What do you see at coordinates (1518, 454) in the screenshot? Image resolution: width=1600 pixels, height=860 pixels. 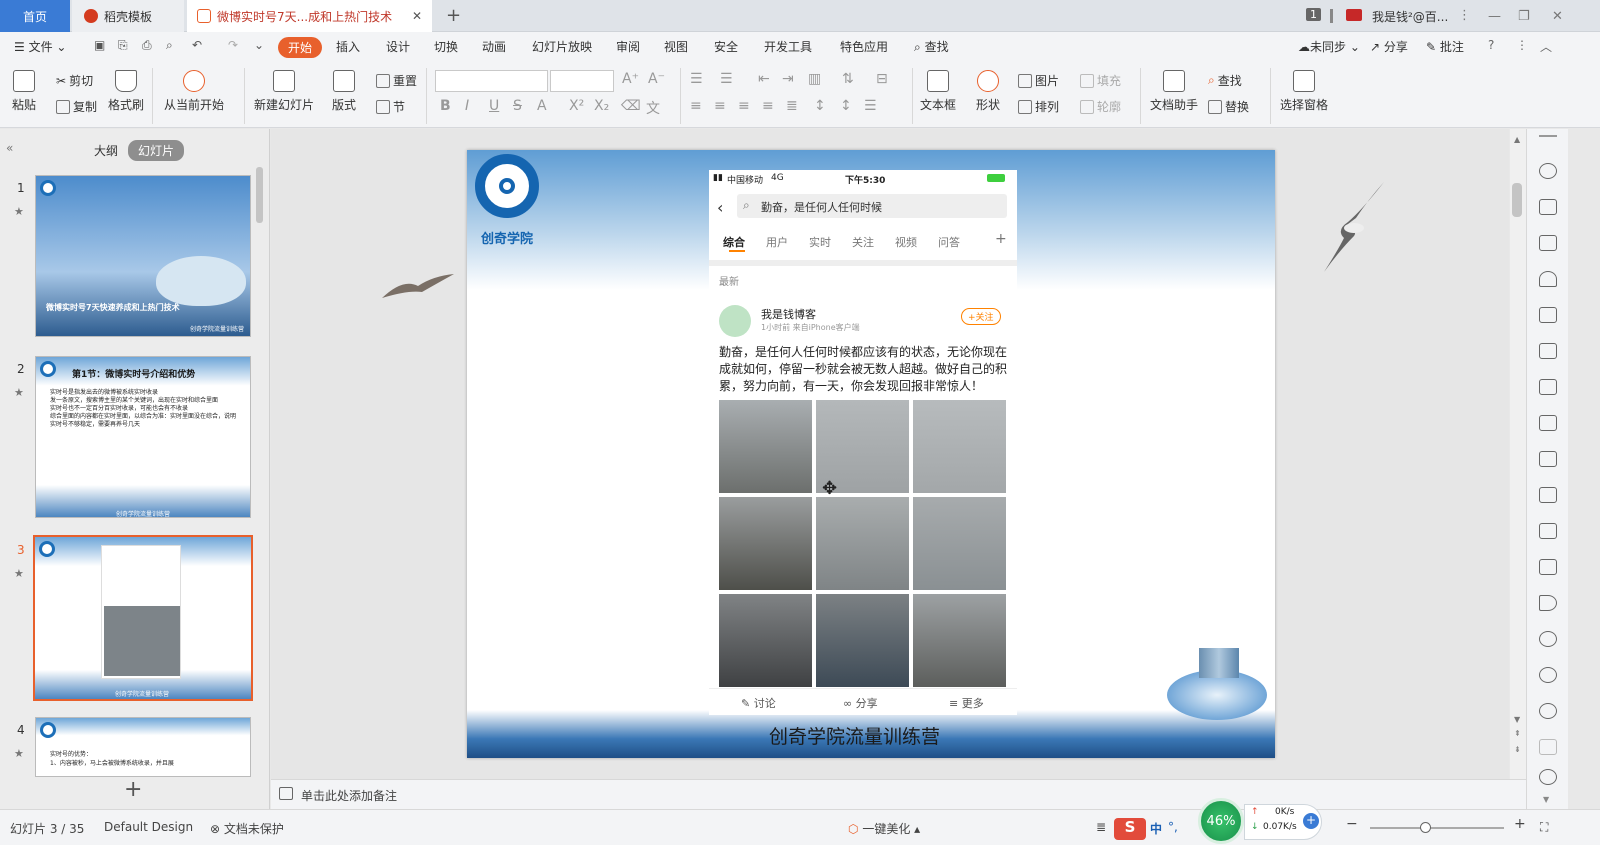 I see `canvas-scrollbar: ▲ ▼ ⇞ ⇟` at bounding box center [1518, 454].